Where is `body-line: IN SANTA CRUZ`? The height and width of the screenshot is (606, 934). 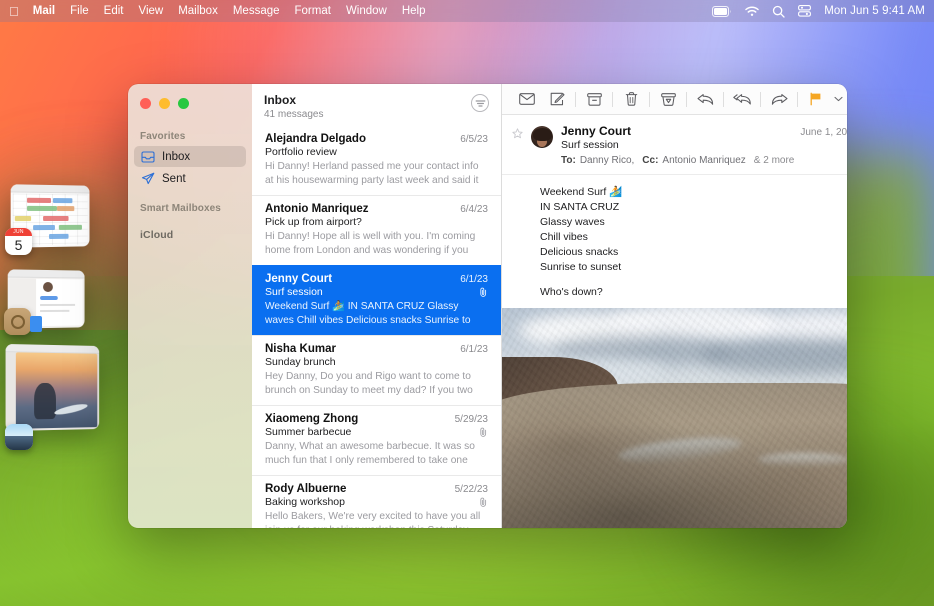 body-line: IN SANTA CRUZ is located at coordinates (580, 206).